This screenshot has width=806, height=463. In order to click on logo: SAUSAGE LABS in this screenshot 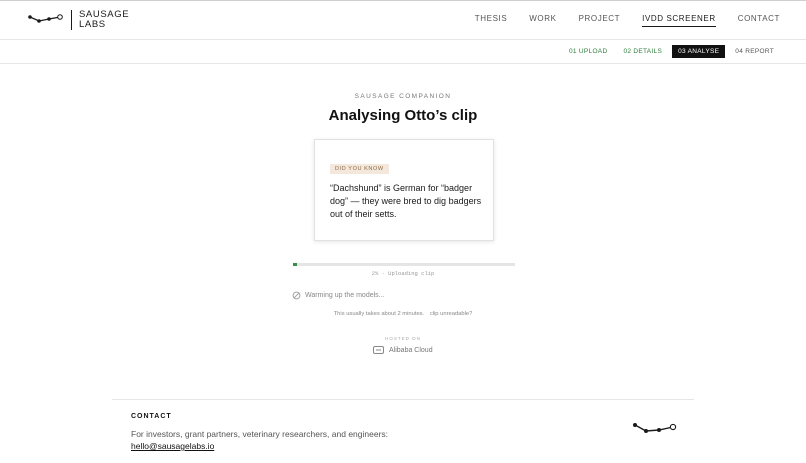, I will do `click(78, 20)`.